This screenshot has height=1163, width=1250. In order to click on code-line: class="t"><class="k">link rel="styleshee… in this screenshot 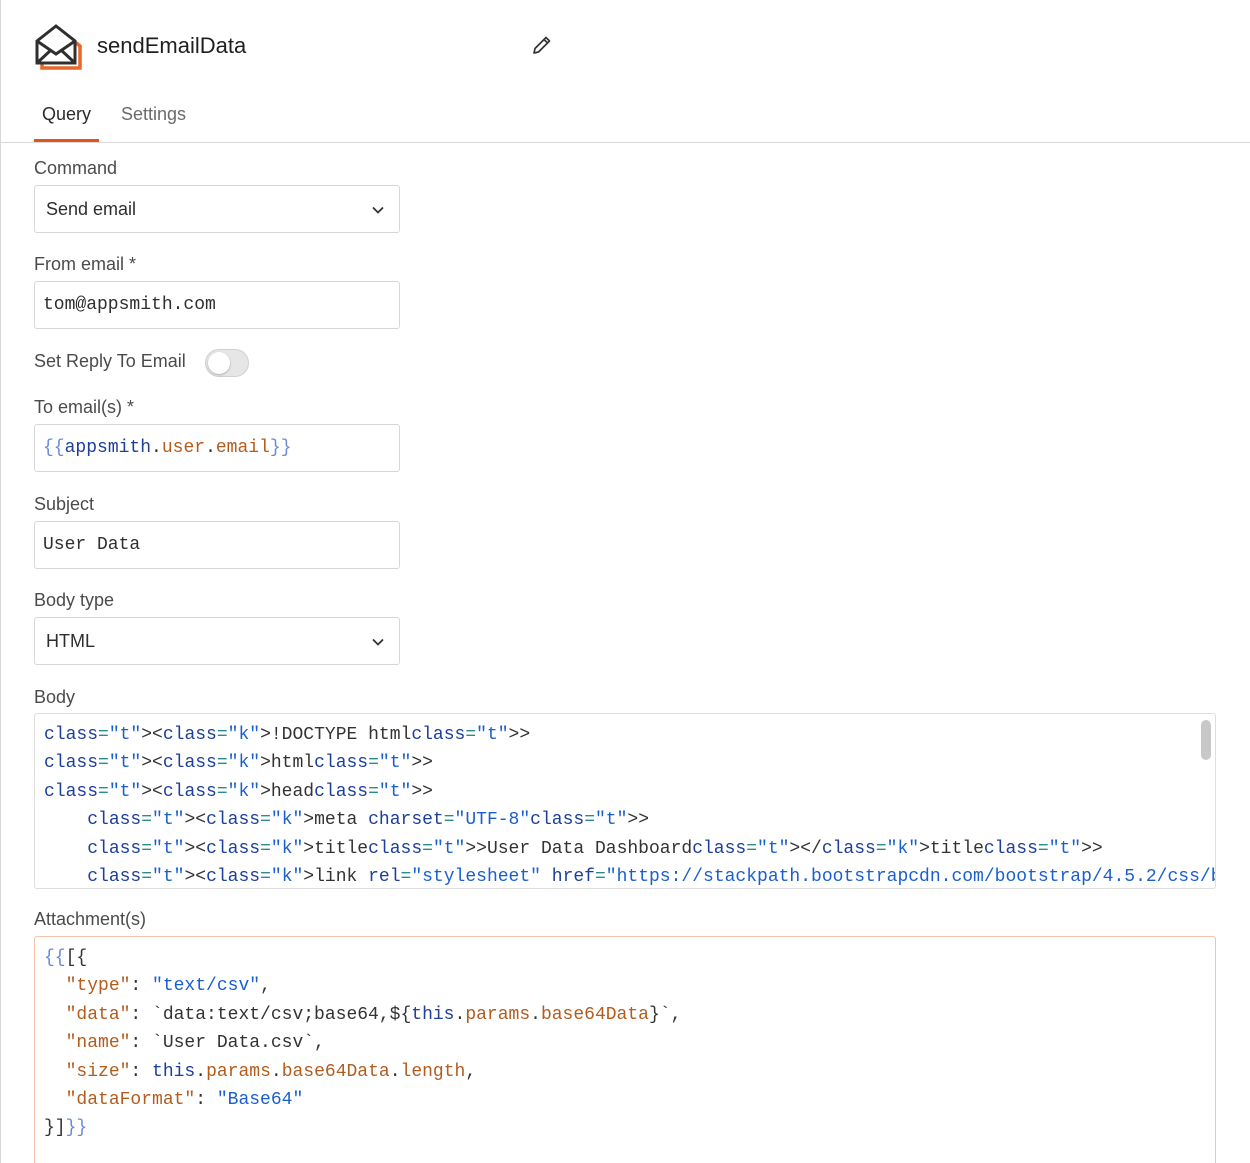, I will do `click(651, 877)`.